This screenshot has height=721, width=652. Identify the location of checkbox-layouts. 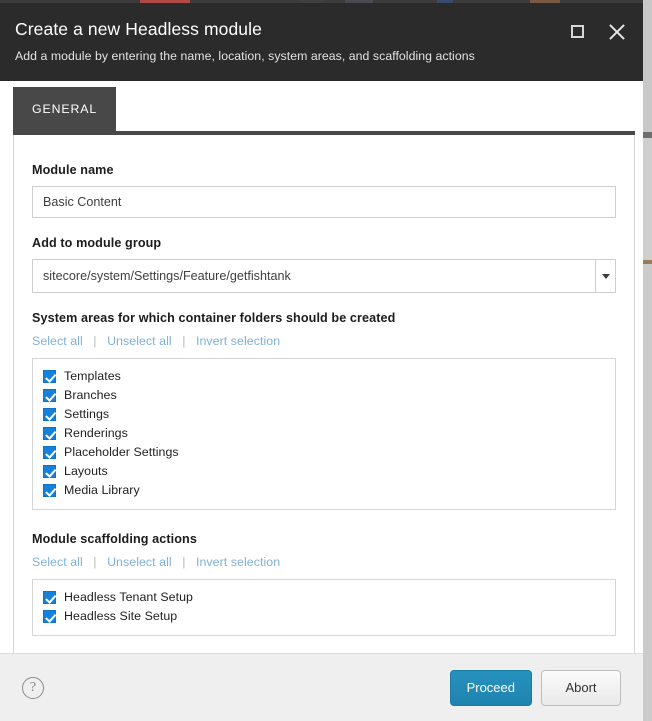
(49, 471).